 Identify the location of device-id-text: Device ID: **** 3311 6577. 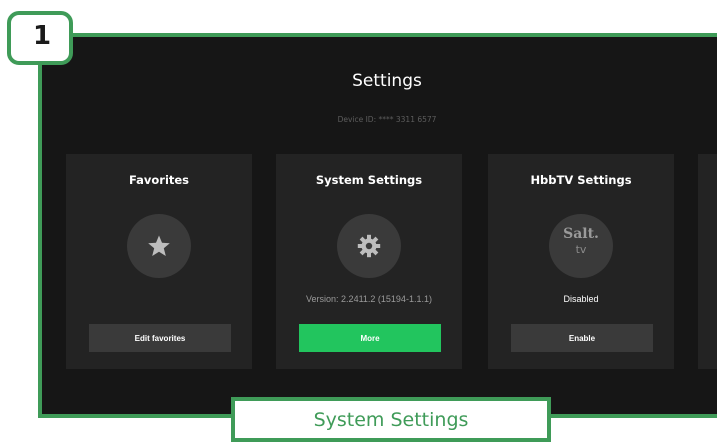
(387, 119).